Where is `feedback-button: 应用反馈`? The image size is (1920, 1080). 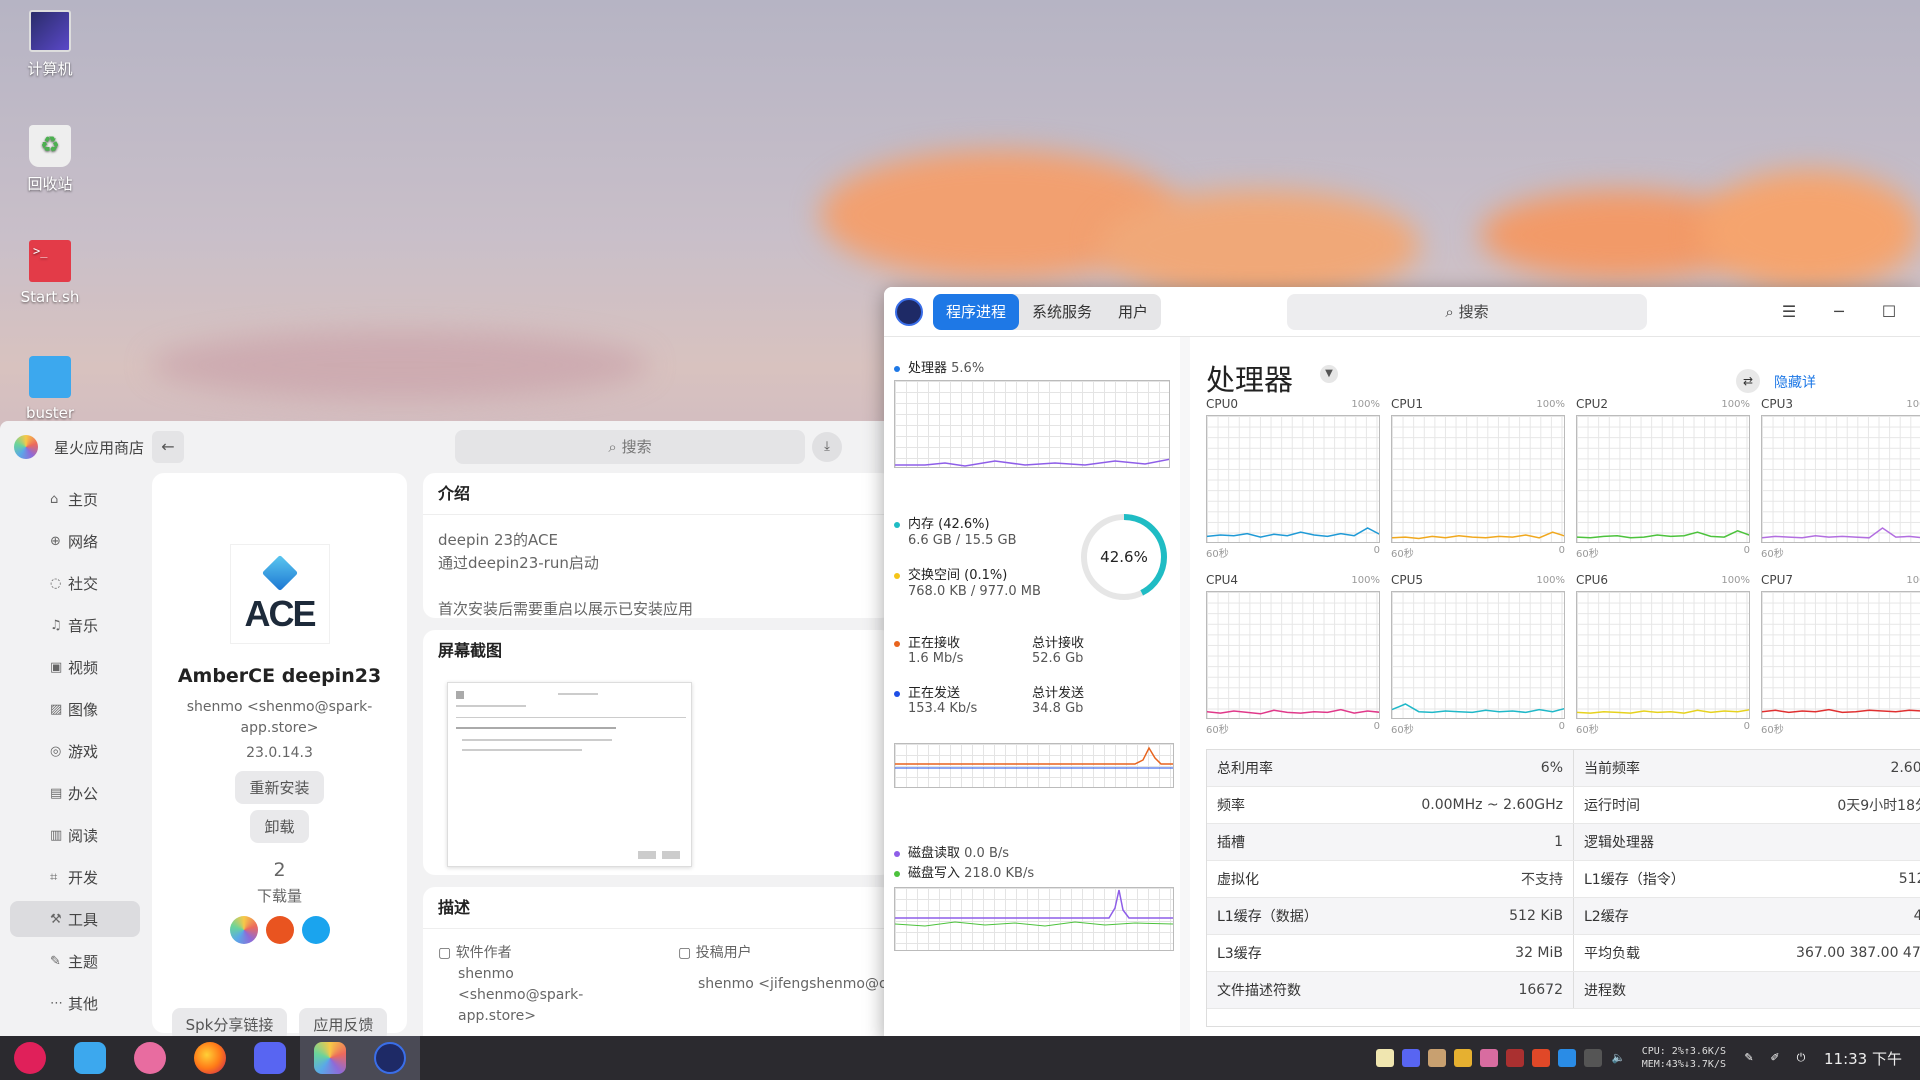 feedback-button: 应用反馈 is located at coordinates (343, 1022).